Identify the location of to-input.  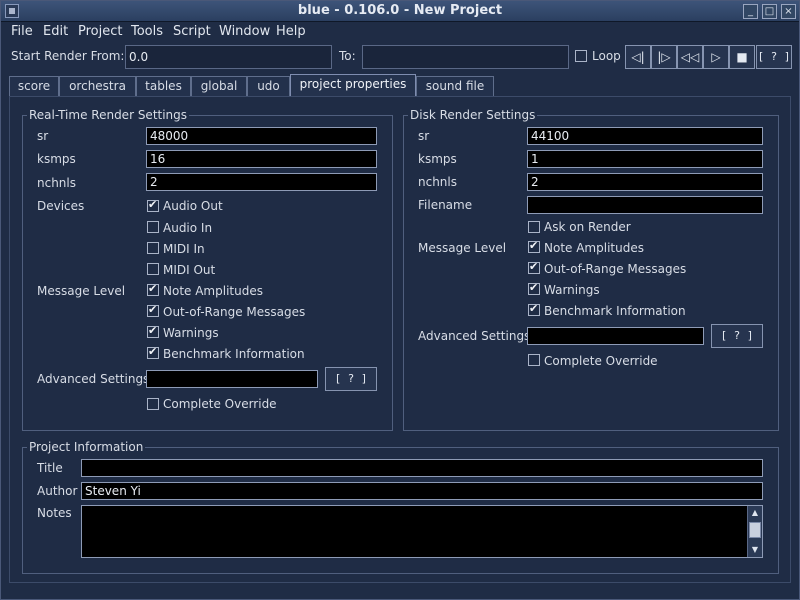
(465, 57).